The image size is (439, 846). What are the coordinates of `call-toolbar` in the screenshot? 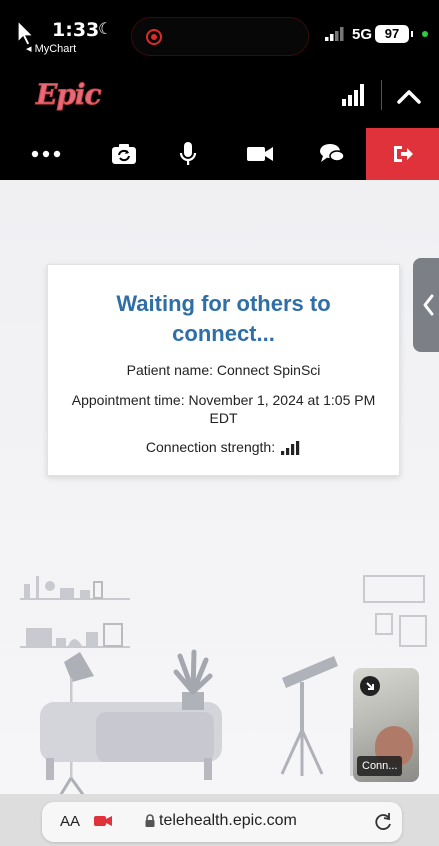 It's located at (219, 154).